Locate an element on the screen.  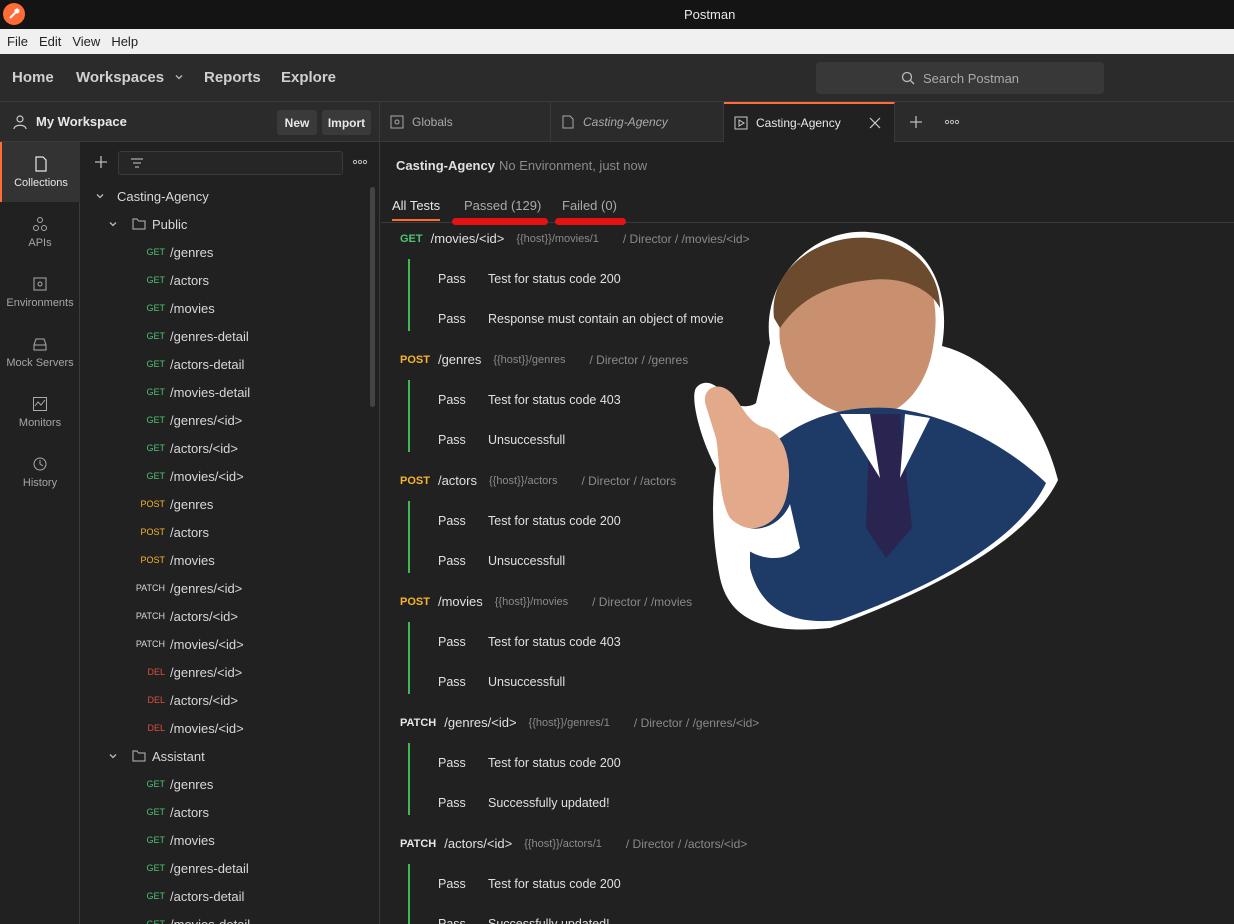
tree-folder: Assistant is located at coordinates (226, 756).